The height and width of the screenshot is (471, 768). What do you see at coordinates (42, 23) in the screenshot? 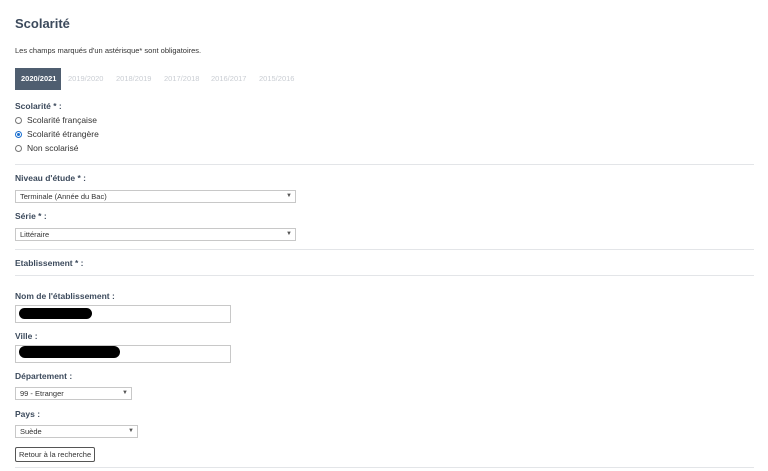
I see `page-title: Scolarité` at bounding box center [42, 23].